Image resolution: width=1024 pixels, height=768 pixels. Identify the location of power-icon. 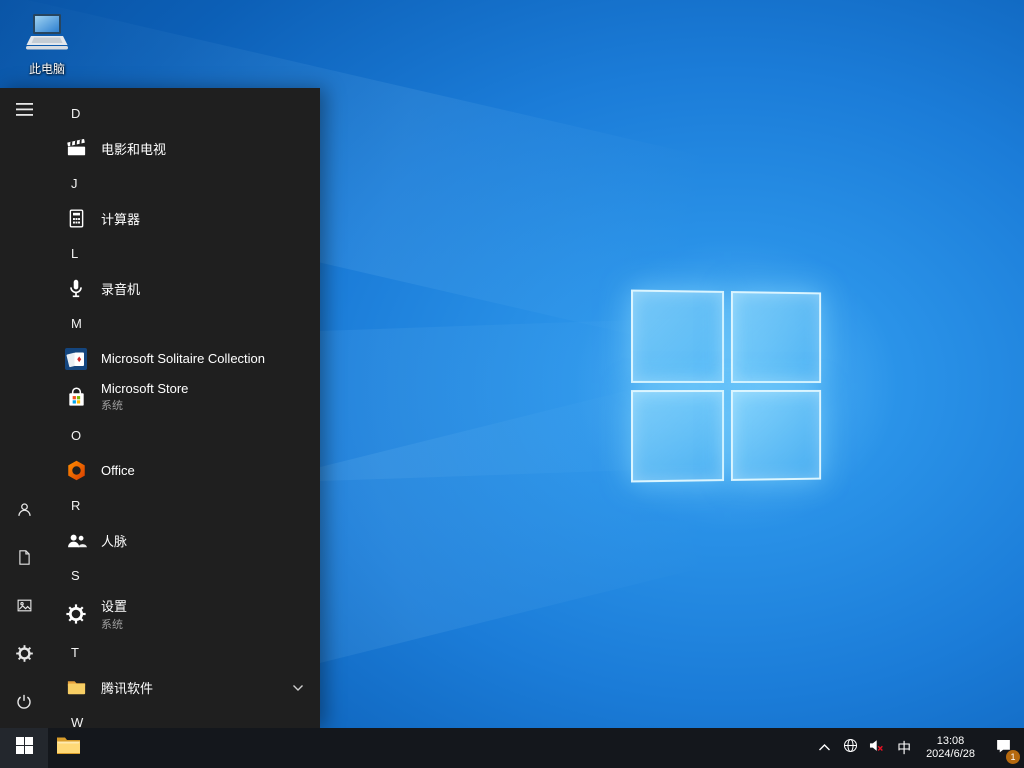
(24, 704).